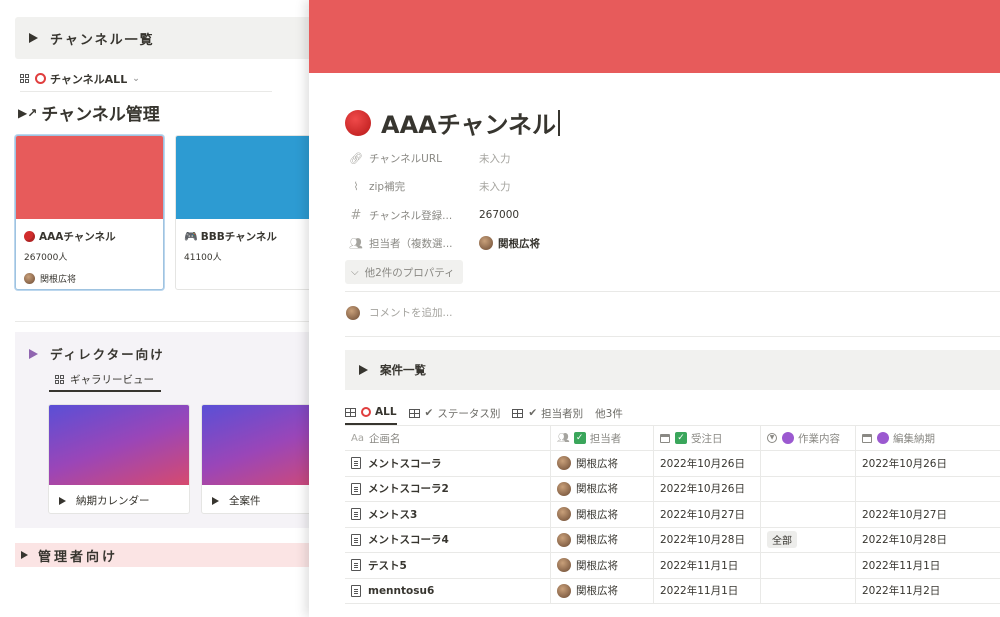  I want to click on card-owner-name: 関根広将, so click(58, 280).